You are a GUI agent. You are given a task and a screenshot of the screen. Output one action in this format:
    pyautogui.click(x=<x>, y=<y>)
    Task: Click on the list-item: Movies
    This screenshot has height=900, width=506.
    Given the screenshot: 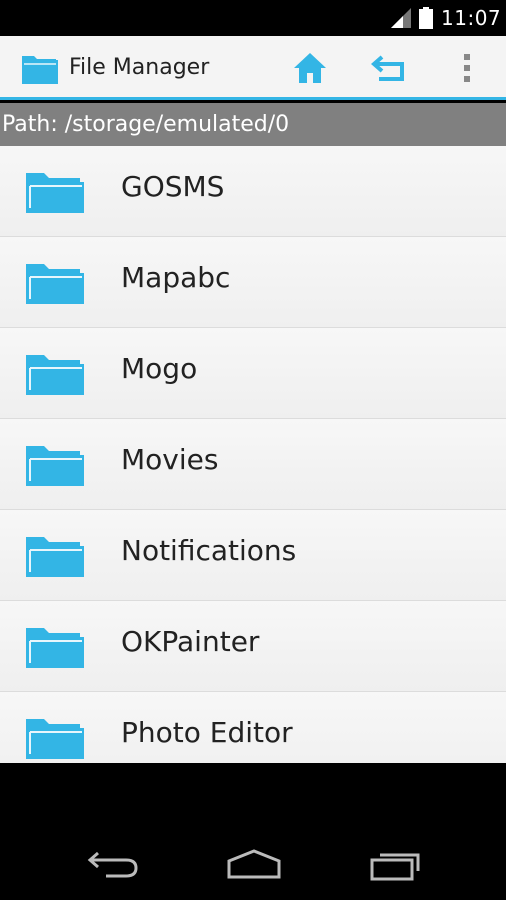 What is the action you would take?
    pyautogui.click(x=253, y=464)
    